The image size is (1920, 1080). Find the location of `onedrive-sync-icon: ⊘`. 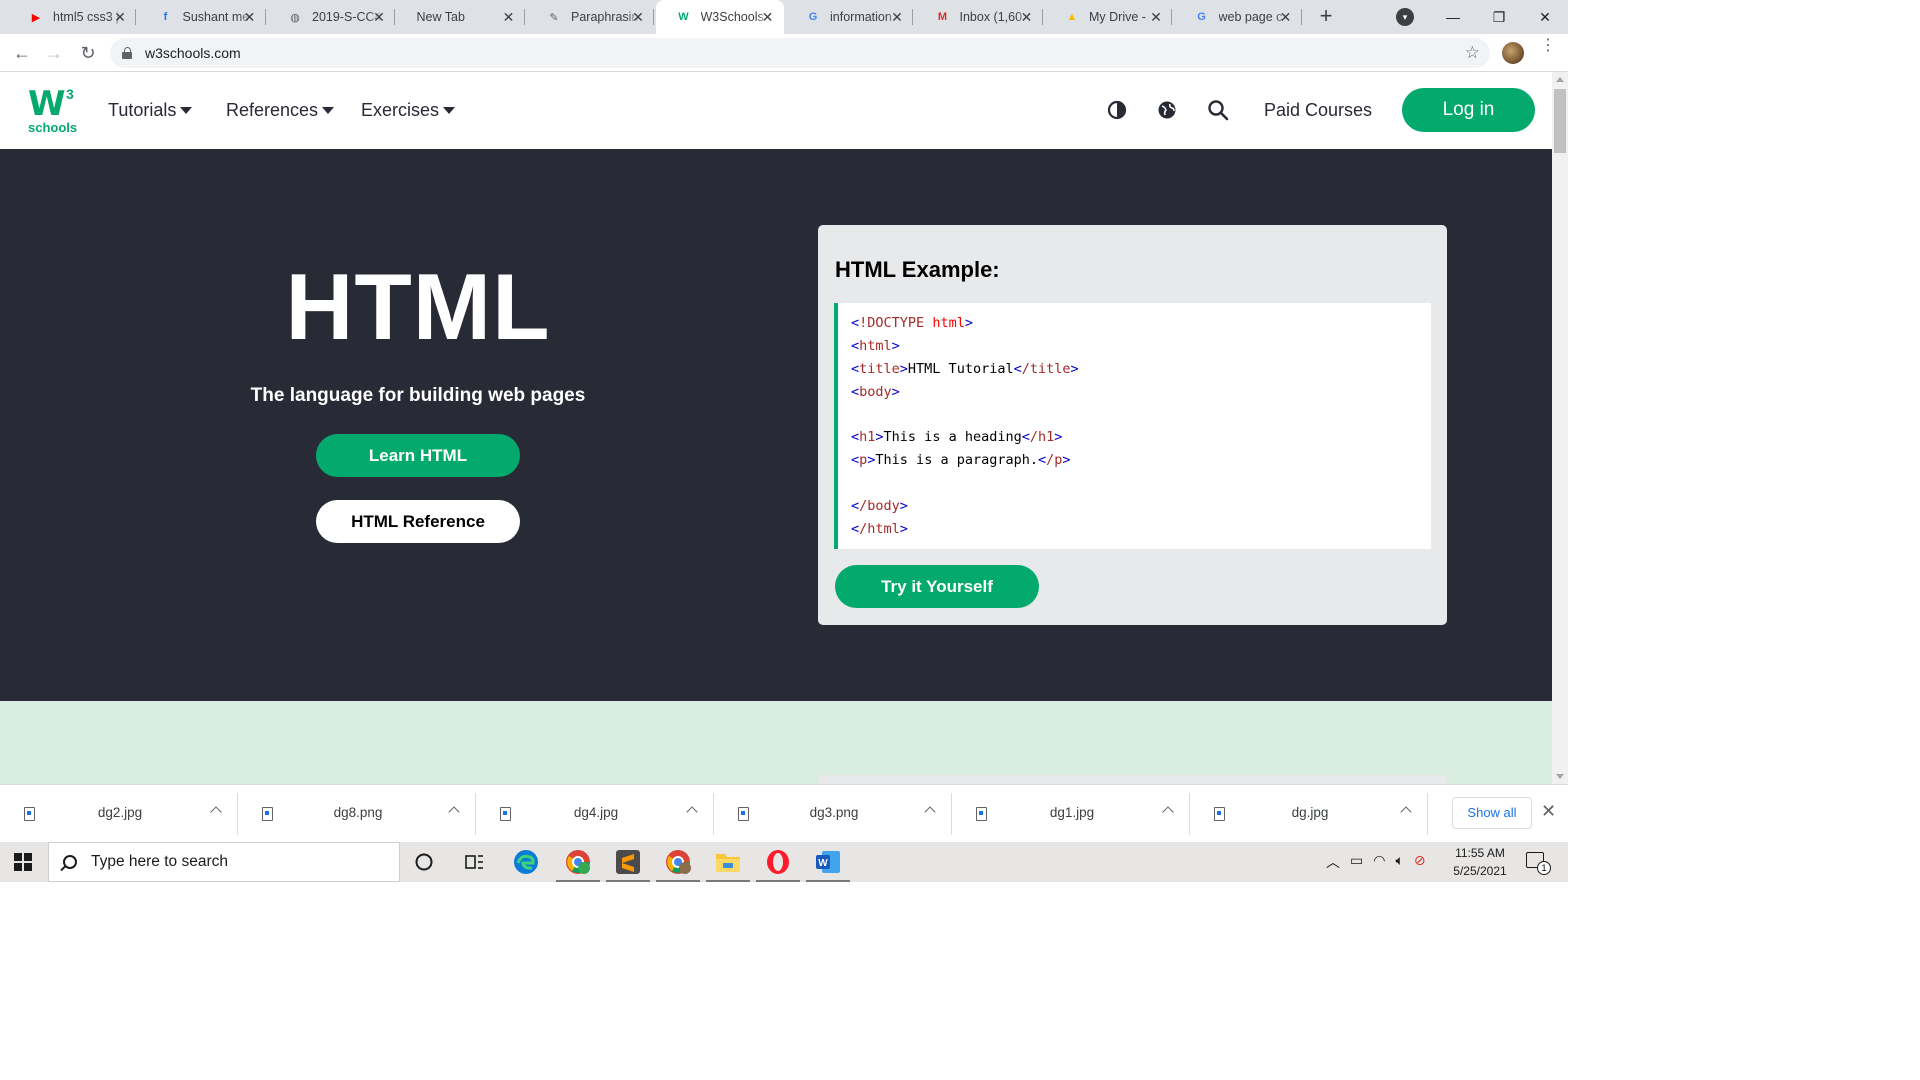

onedrive-sync-icon: ⊘ is located at coordinates (1420, 862).